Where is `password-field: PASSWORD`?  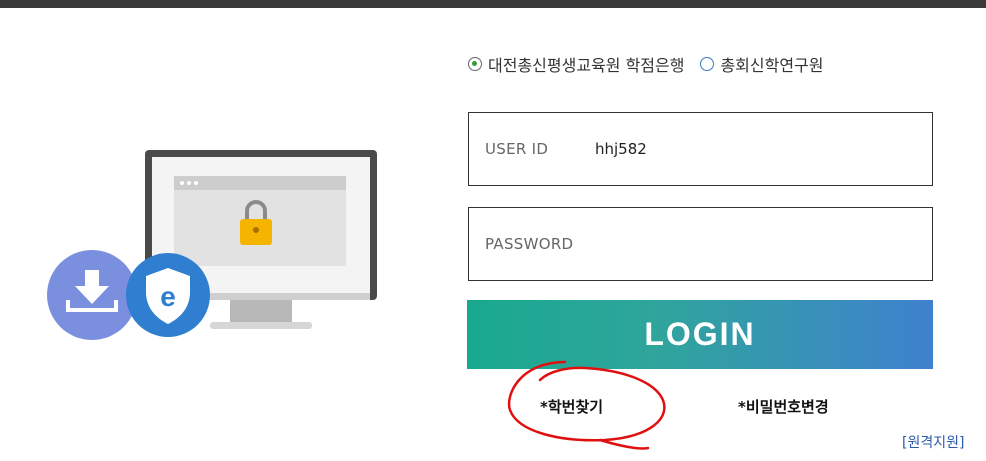 password-field: PASSWORD is located at coordinates (700, 244).